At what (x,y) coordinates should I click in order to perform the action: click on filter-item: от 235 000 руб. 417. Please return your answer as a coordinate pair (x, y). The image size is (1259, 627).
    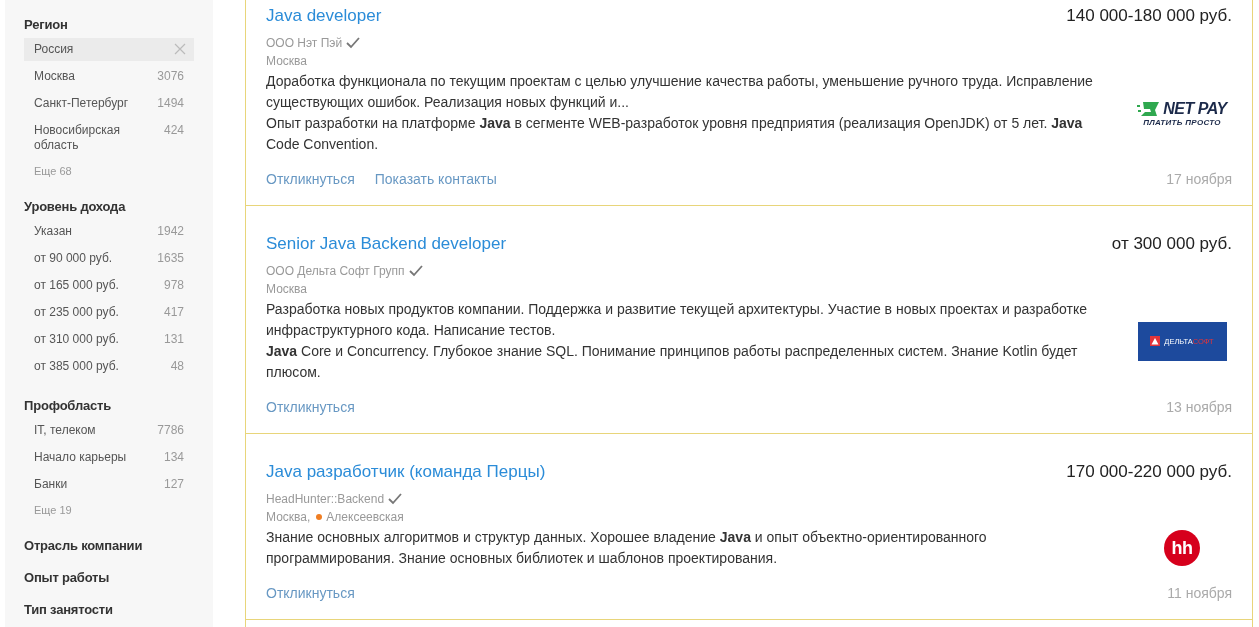
    Looking at the image, I should click on (109, 312).